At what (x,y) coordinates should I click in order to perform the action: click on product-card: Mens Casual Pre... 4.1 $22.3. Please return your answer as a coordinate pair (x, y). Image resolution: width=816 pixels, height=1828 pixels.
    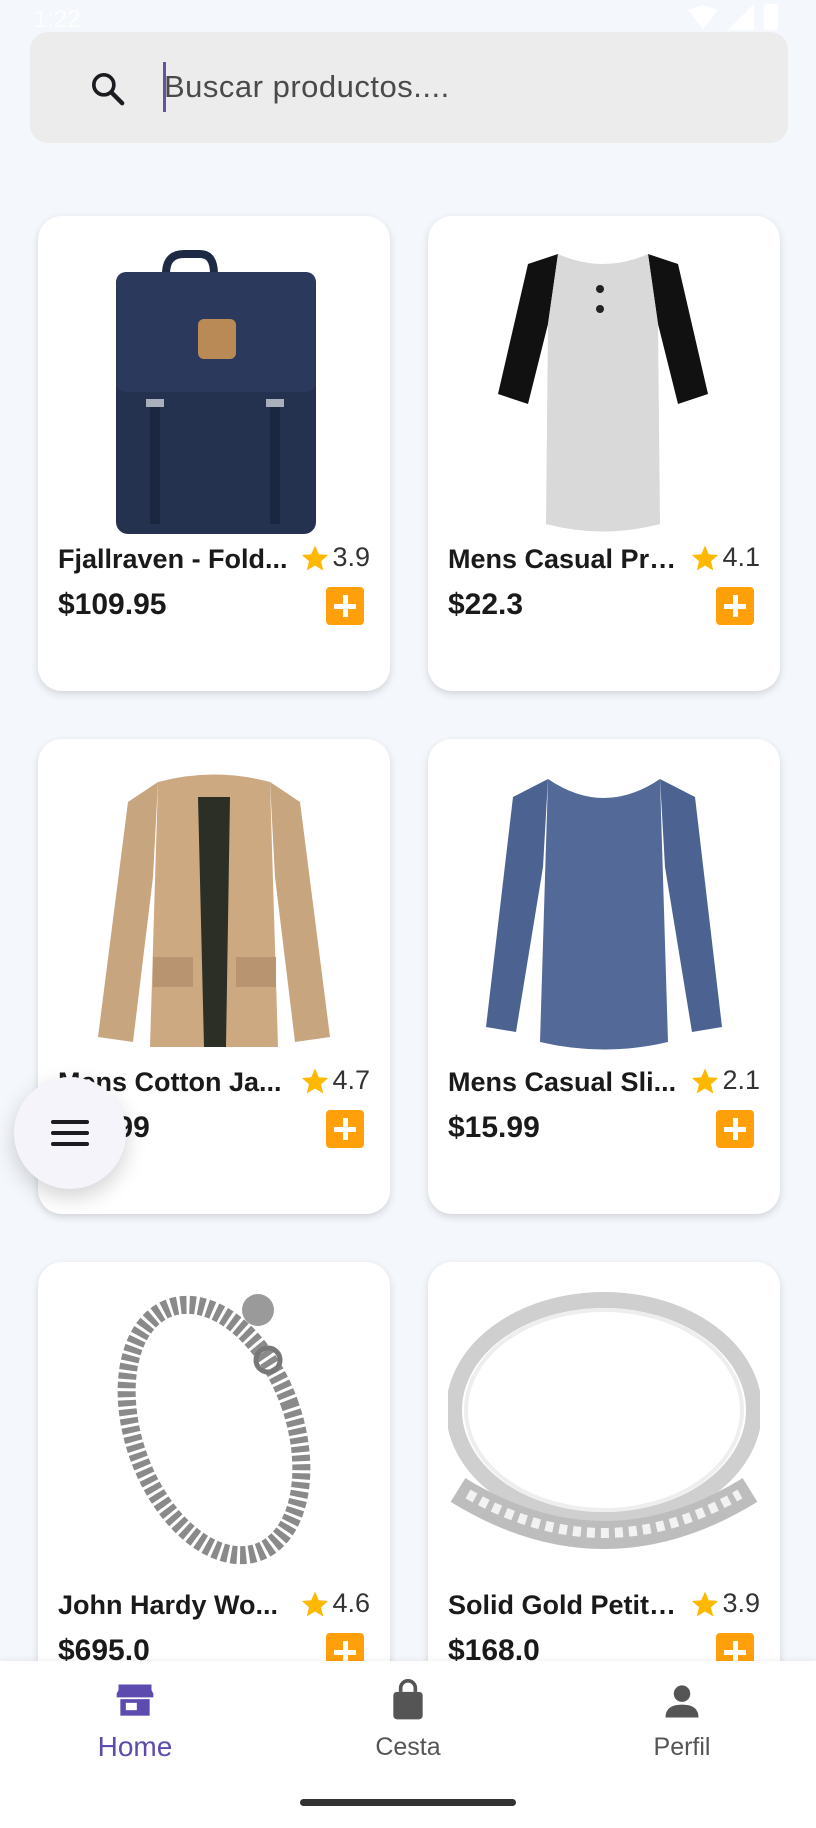
    Looking at the image, I should click on (604, 453).